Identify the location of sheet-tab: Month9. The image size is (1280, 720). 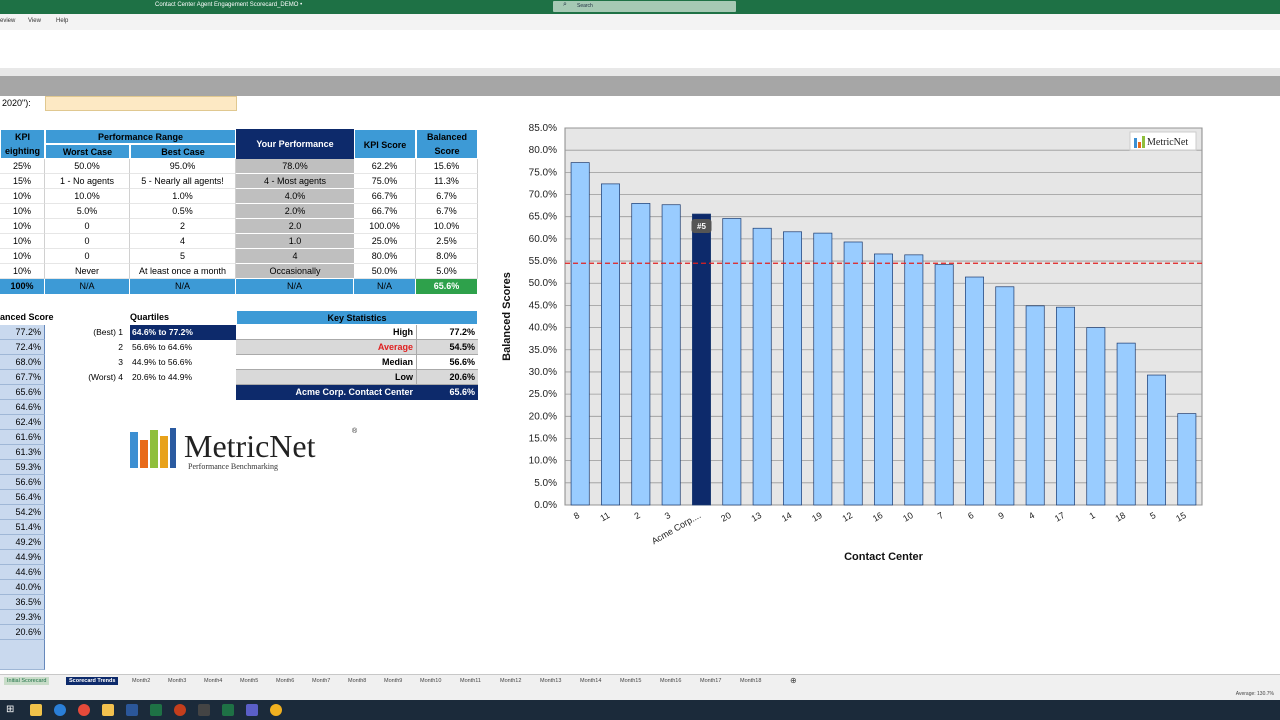
(393, 681).